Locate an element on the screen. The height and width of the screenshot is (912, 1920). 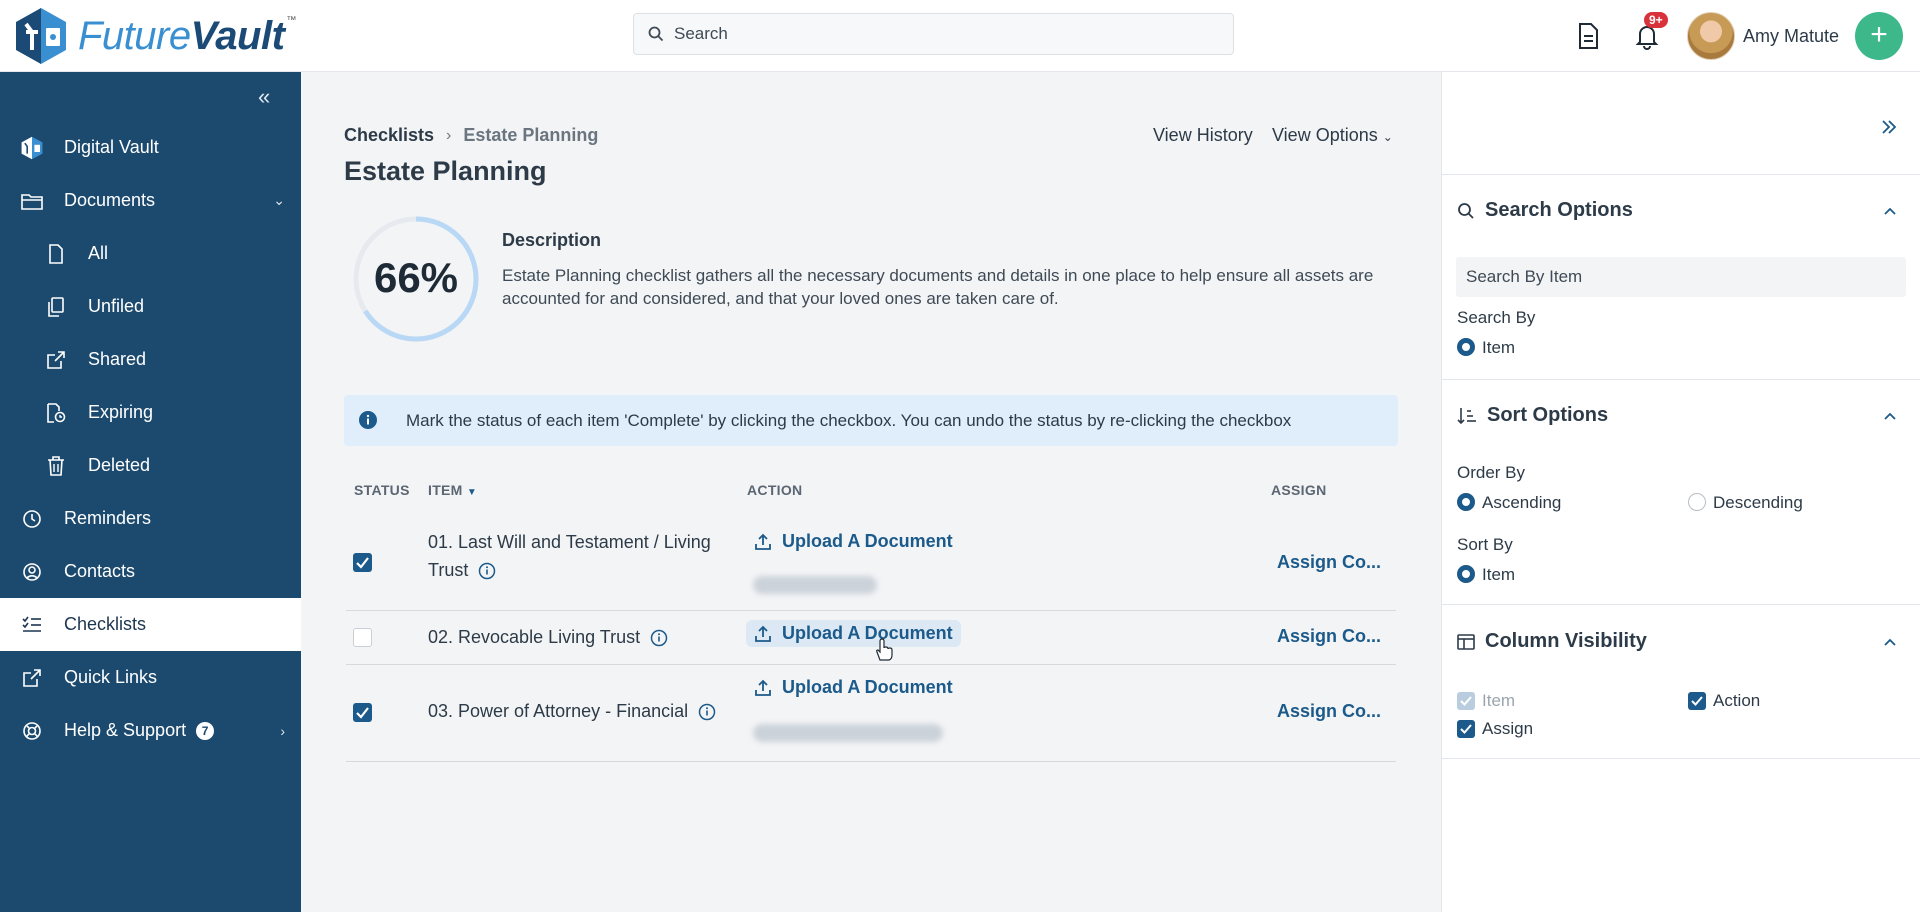
sidebar-item-all: All is located at coordinates (150, 253).